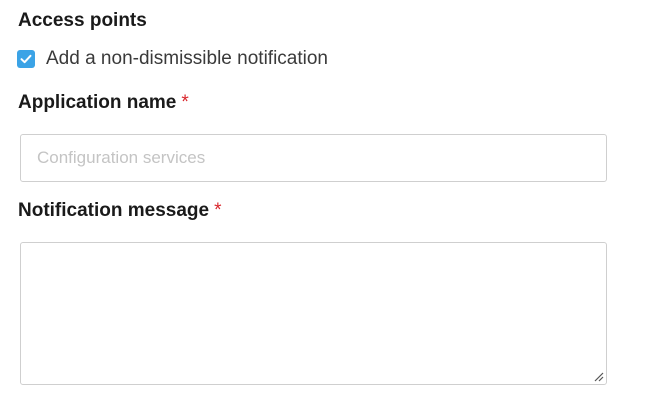 This screenshot has height=411, width=656. What do you see at coordinates (82, 20) in the screenshot?
I see `section-title: Access points` at bounding box center [82, 20].